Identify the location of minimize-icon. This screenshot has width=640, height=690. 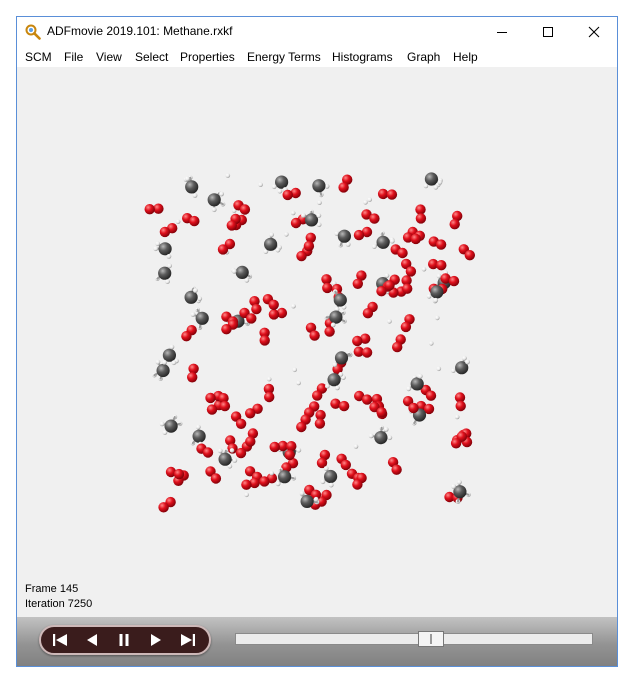
(502, 32).